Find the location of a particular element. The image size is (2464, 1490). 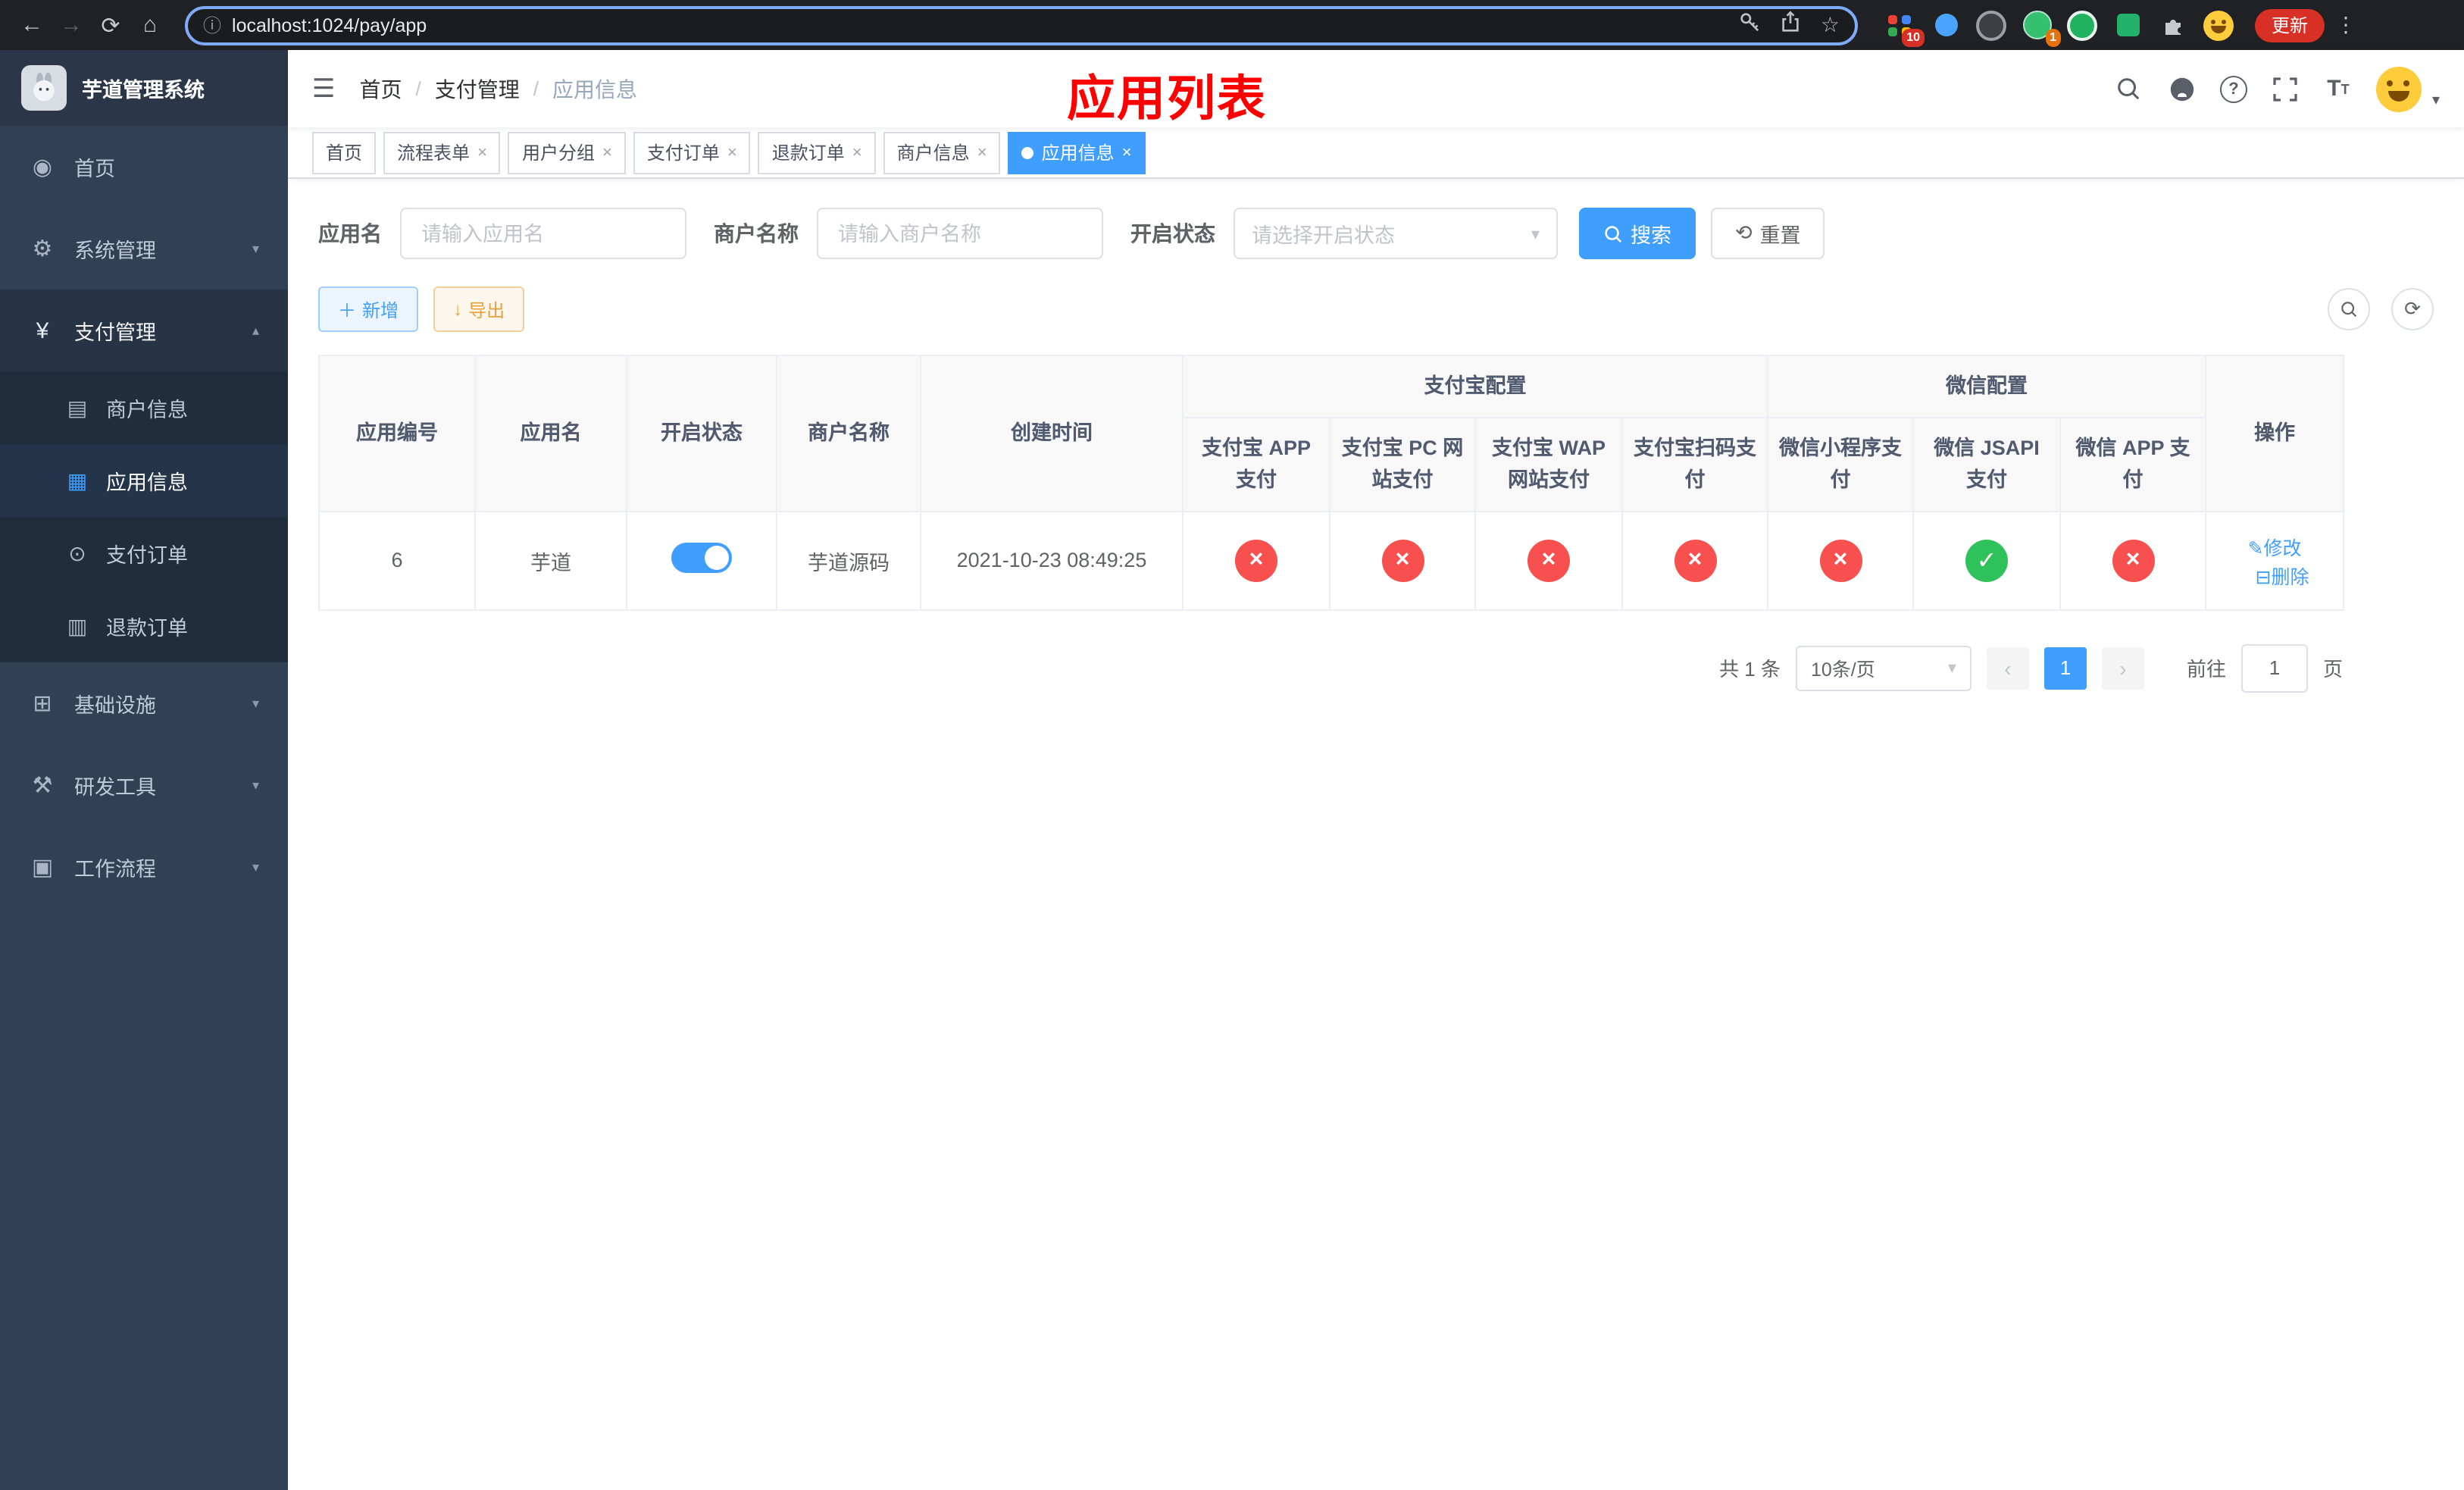

edit-link: ✎修改 is located at coordinates (2275, 549).